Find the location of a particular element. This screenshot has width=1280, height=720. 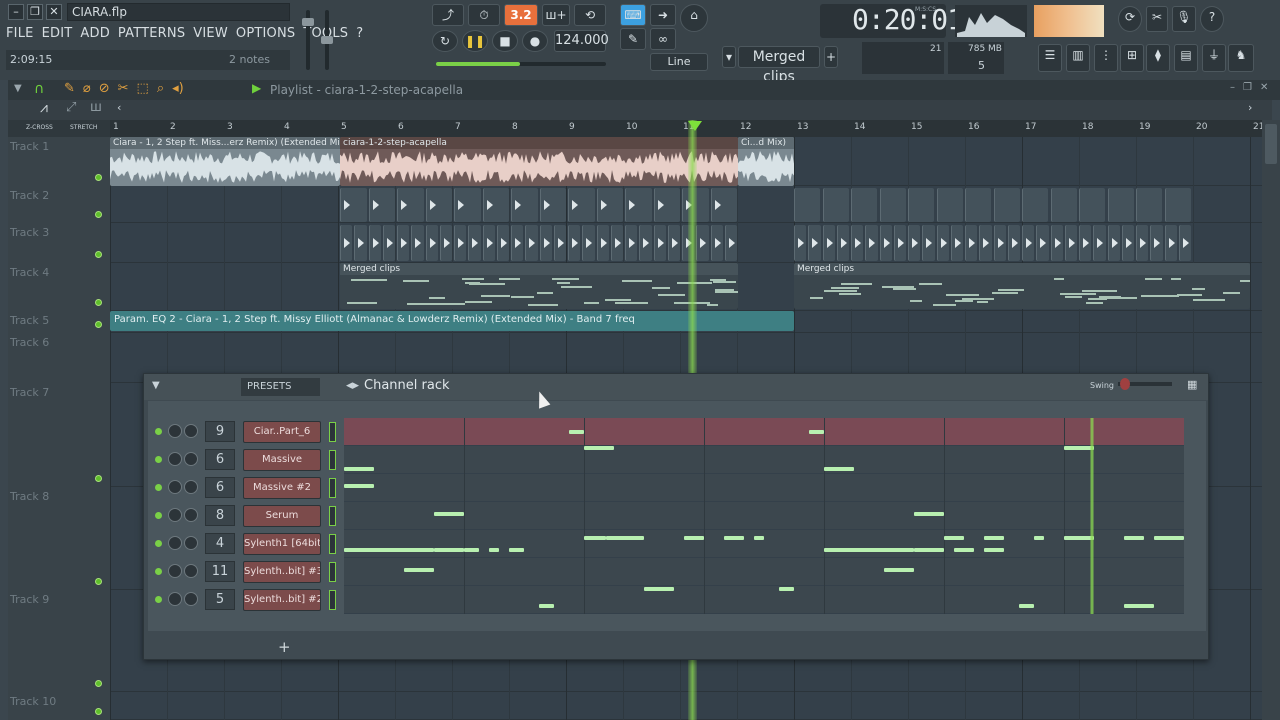

restore-button: ❐ is located at coordinates (35, 12).